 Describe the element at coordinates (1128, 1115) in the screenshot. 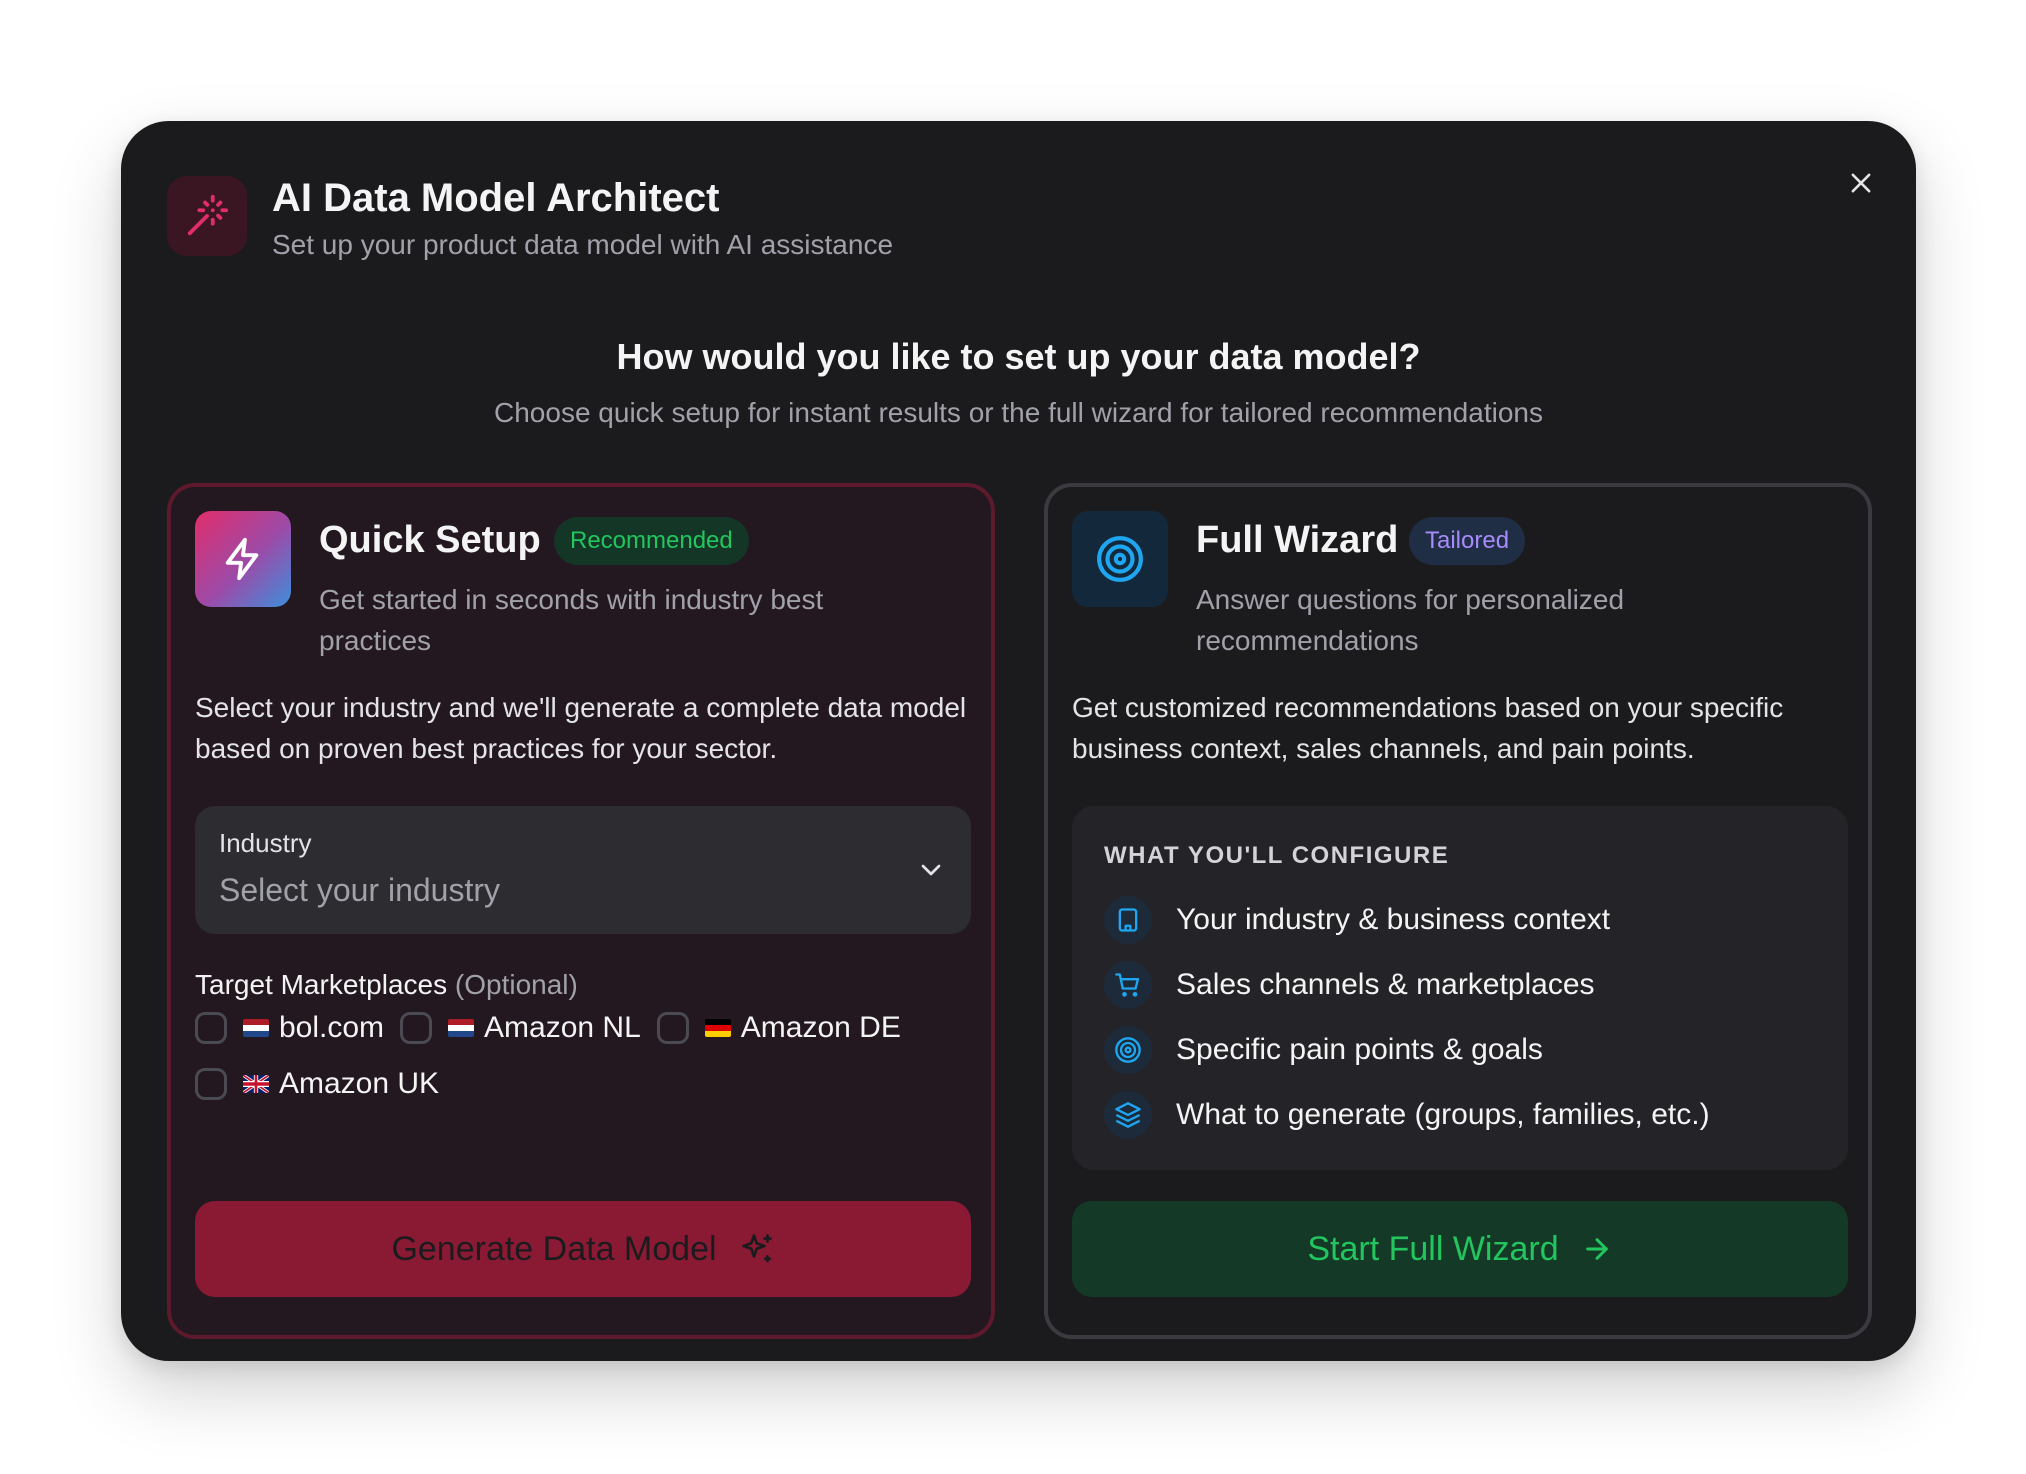

I see `layers-icon` at that location.